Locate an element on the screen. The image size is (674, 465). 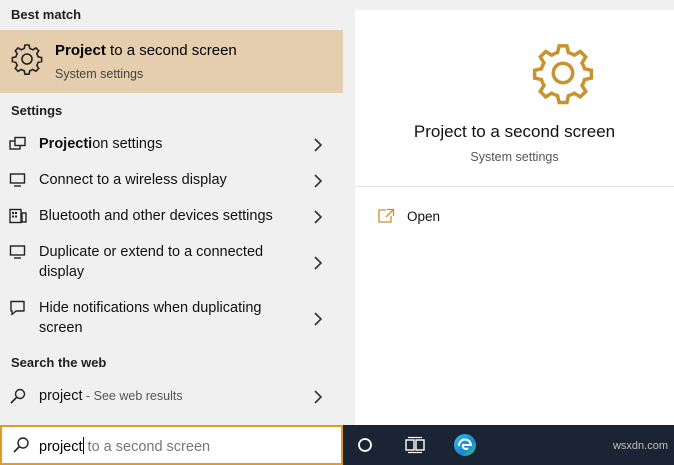
preview-title: Project to a second screen is located at coordinates (514, 131).